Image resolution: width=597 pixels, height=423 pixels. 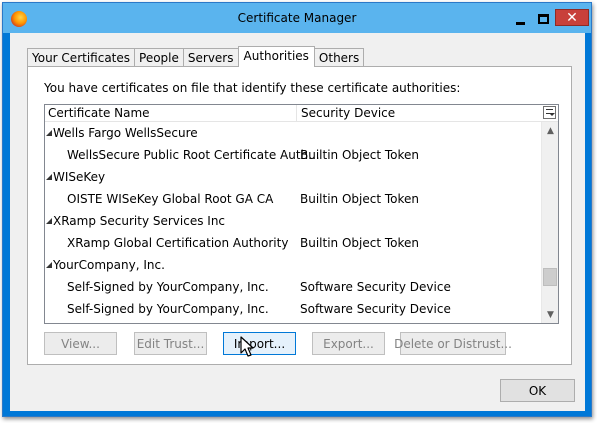 I want to click on scroll-down-icon: ▼, so click(x=550, y=314).